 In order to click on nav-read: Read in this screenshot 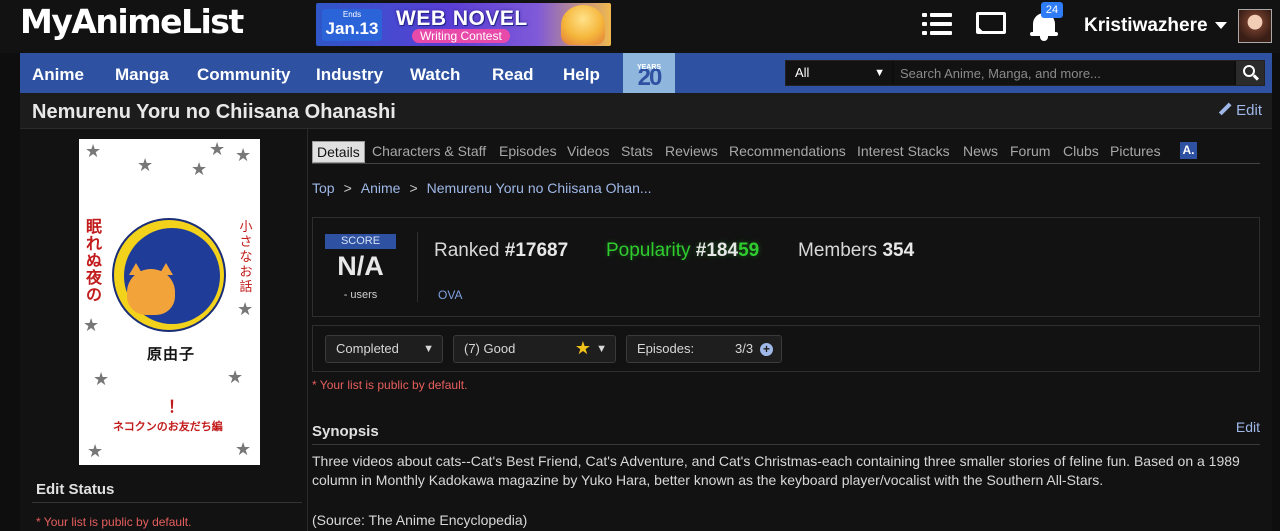, I will do `click(513, 75)`.